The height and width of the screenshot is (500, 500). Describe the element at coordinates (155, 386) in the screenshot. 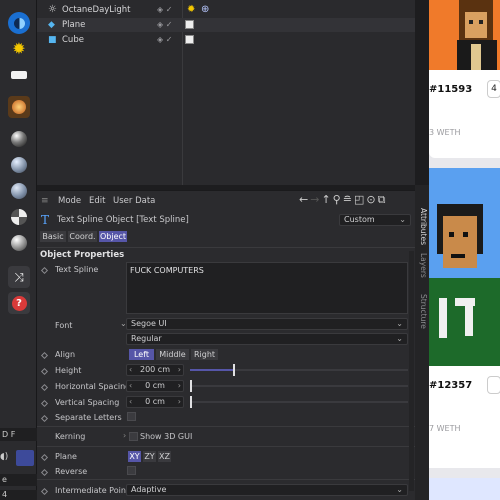

I see `hspacing-field: ‹ 0 cm ›` at that location.